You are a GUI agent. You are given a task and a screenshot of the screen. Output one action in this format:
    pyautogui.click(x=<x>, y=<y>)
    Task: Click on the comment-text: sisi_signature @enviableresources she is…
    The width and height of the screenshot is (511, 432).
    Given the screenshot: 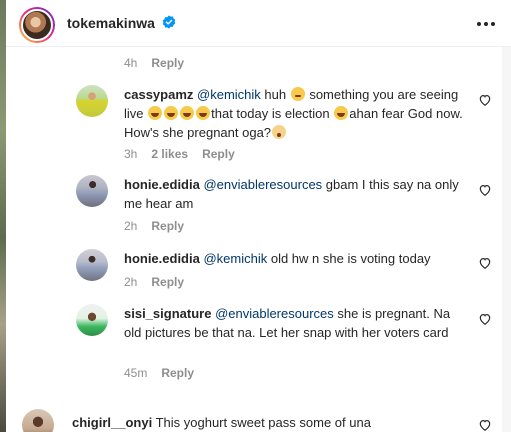 What is the action you would take?
    pyautogui.click(x=297, y=323)
    